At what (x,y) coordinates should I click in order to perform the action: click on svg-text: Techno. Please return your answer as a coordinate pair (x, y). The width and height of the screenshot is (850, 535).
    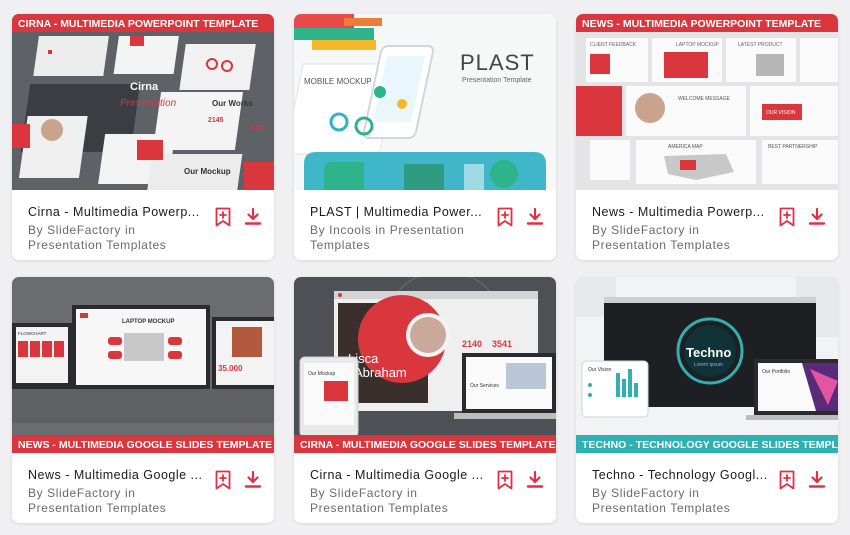
    Looking at the image, I should click on (708, 352).